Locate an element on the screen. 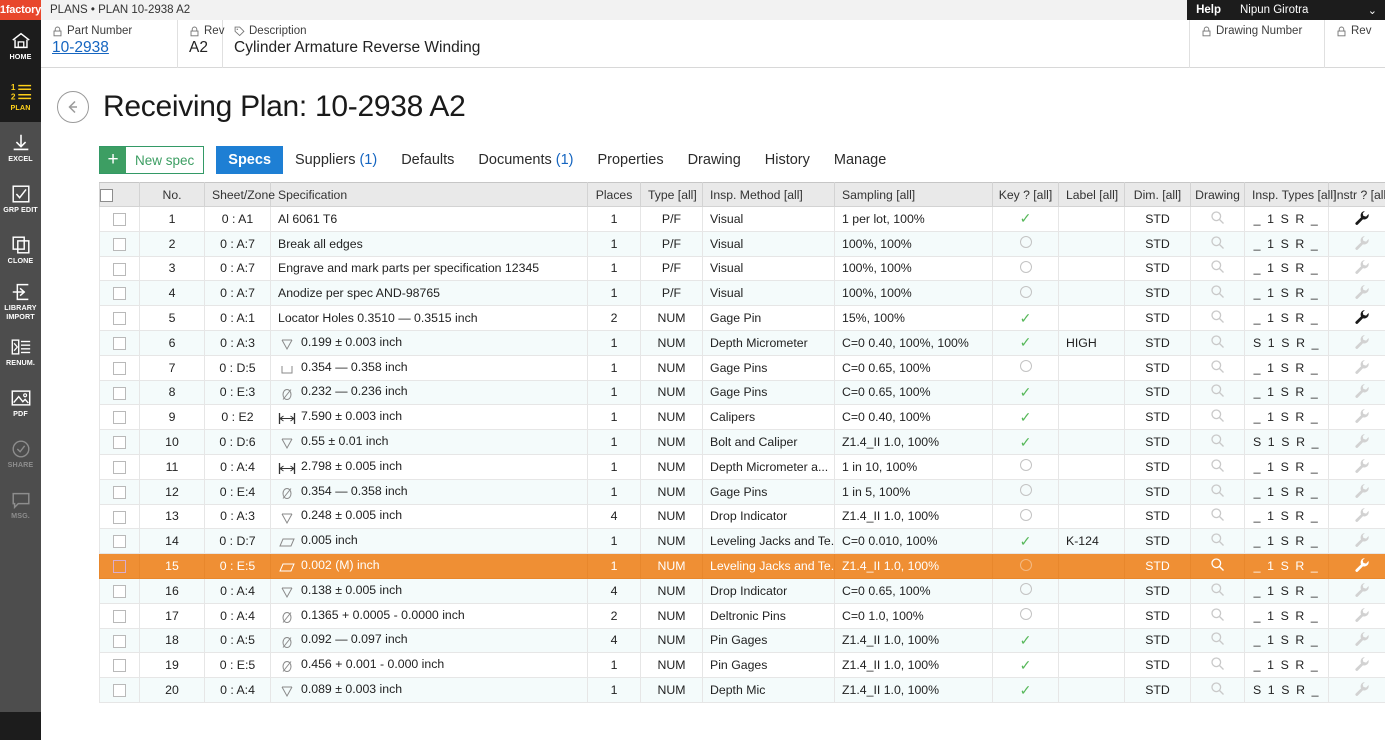  column-header-type: Type [all] is located at coordinates (671, 194).